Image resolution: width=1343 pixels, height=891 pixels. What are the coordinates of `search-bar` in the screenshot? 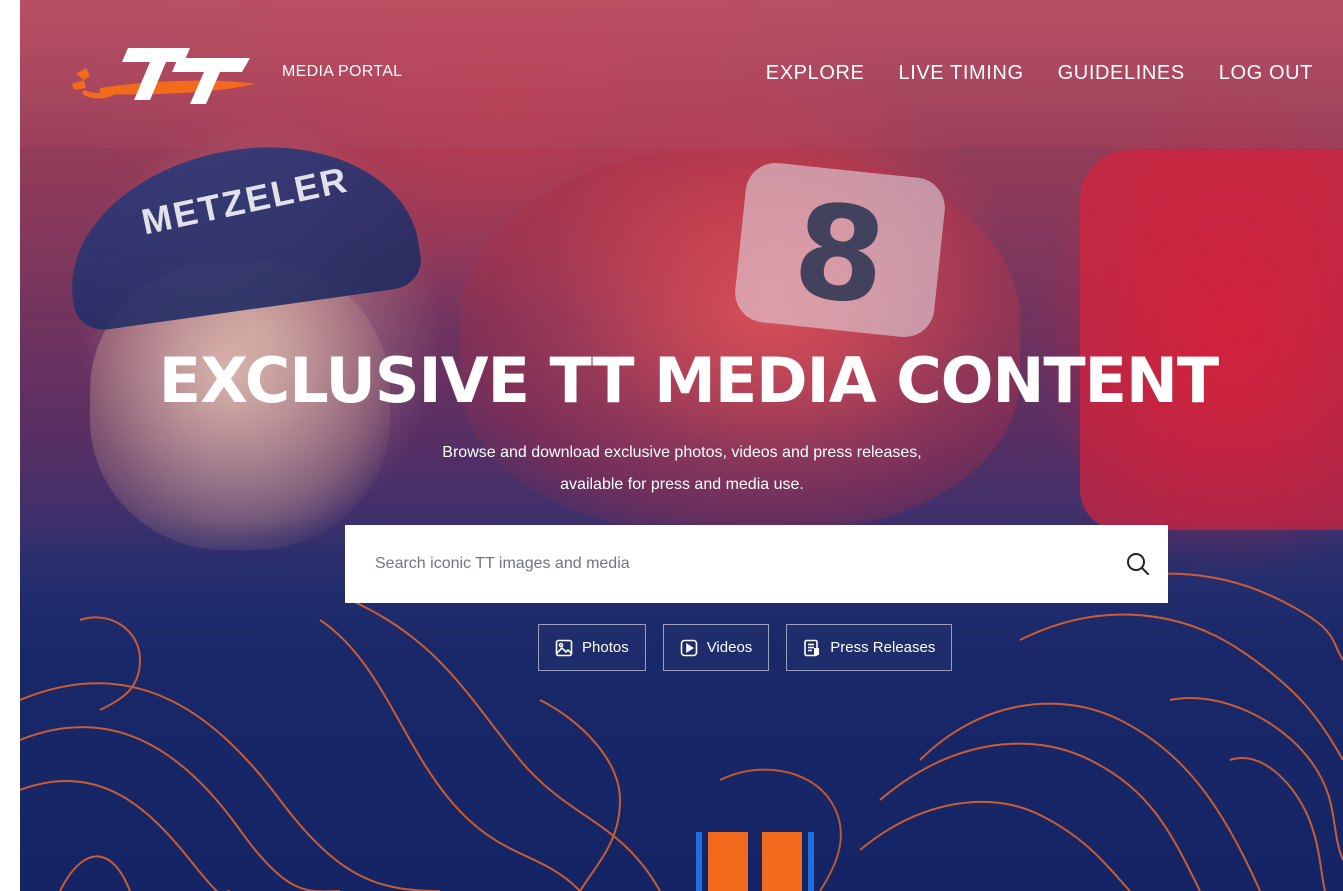 It's located at (756, 564).